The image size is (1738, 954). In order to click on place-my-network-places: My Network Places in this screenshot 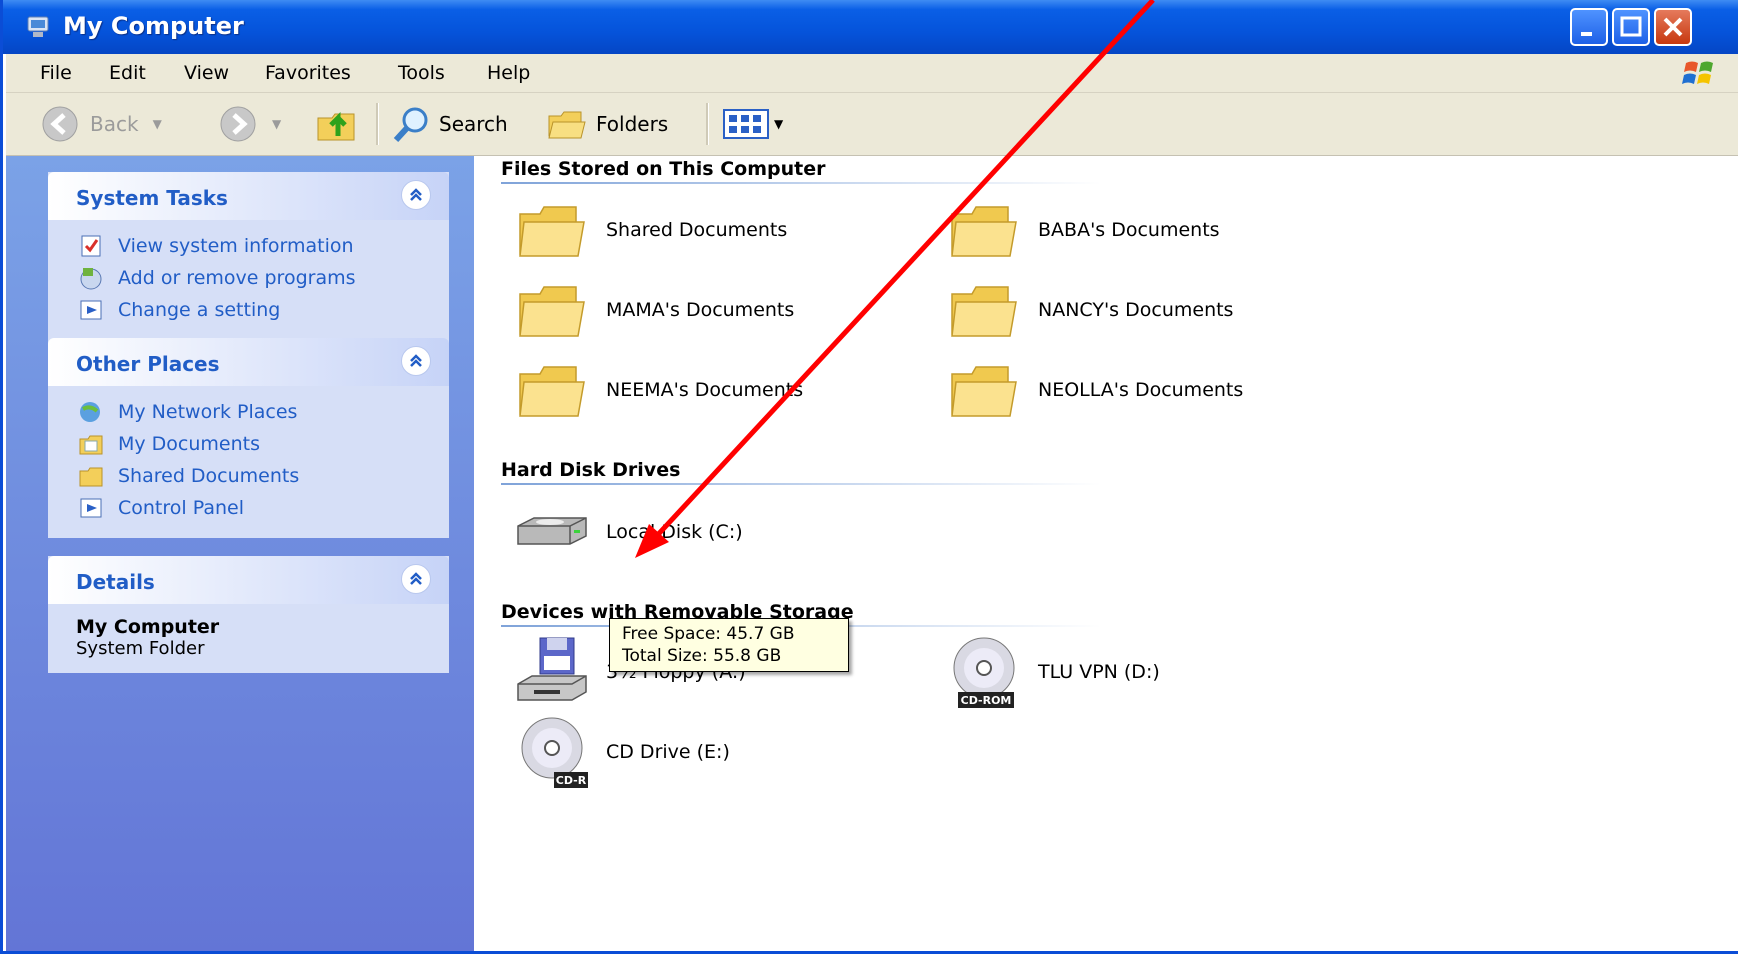, I will do `click(248, 412)`.